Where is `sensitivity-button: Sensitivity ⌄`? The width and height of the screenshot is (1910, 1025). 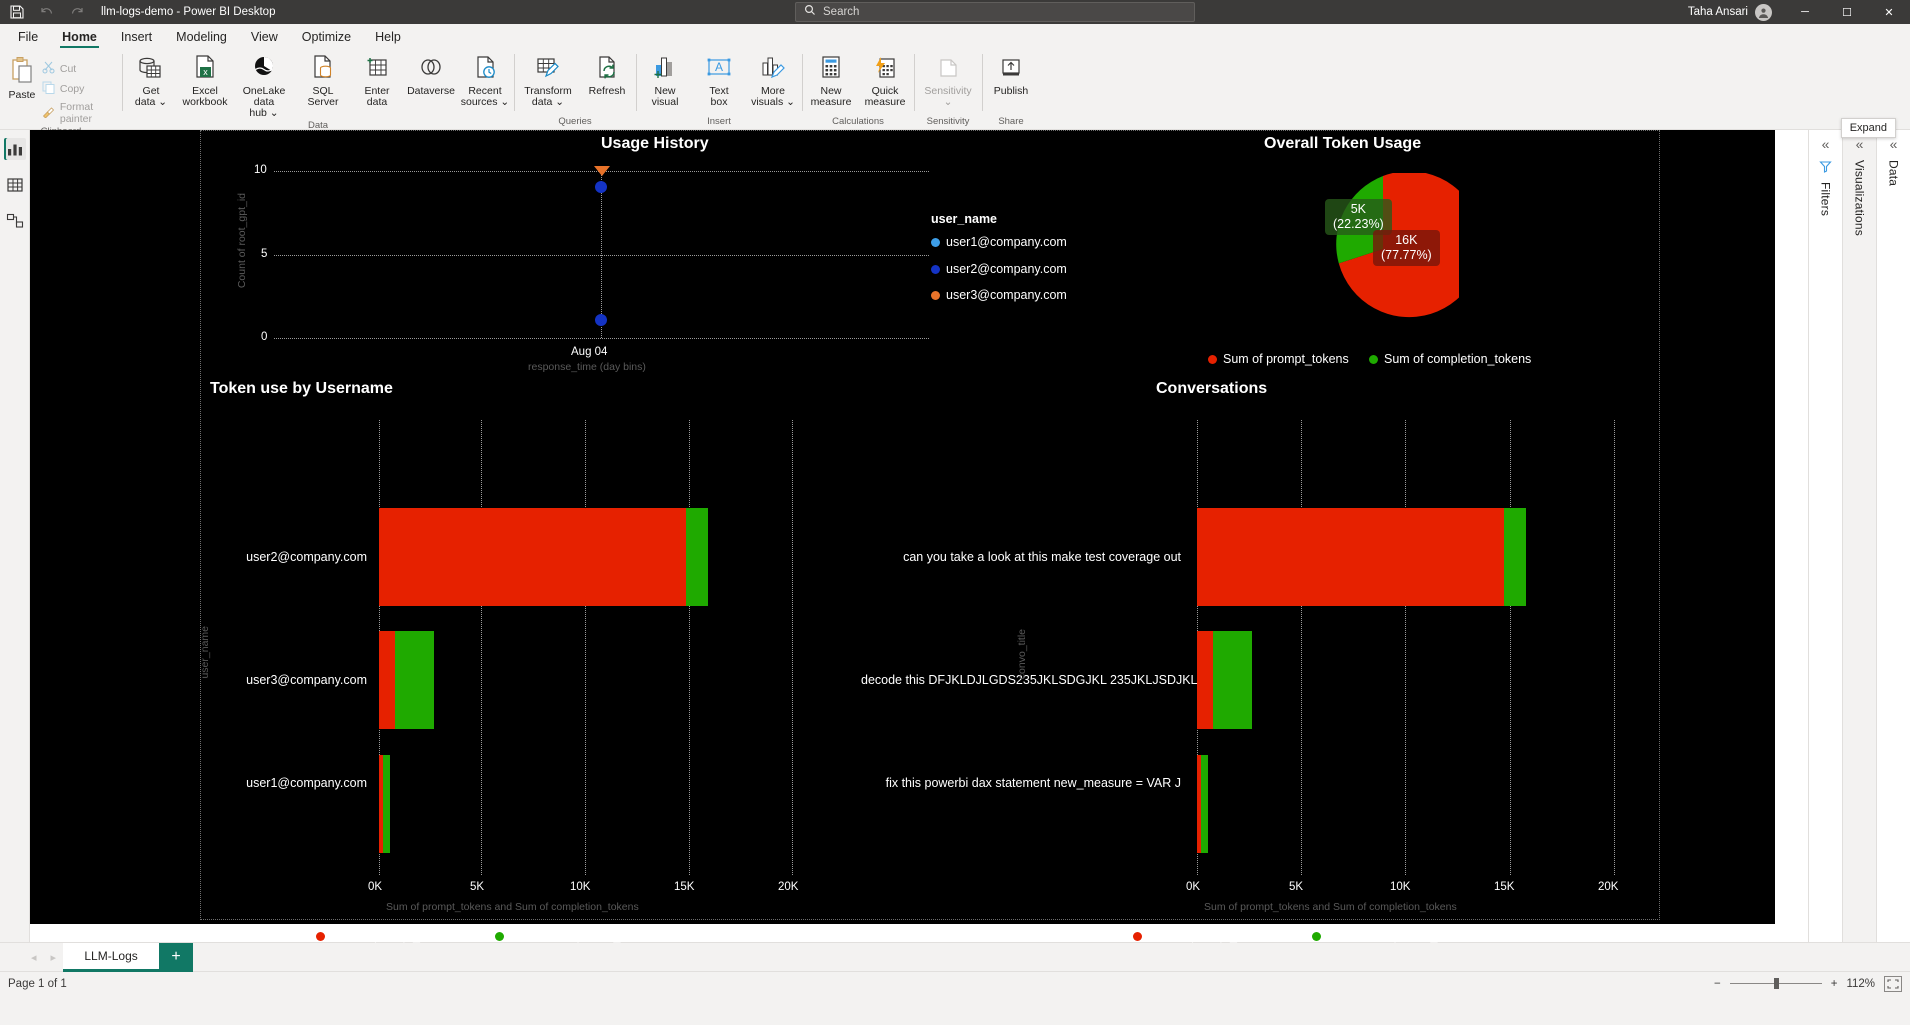
sensitivity-button: Sensitivity ⌄ is located at coordinates (948, 80).